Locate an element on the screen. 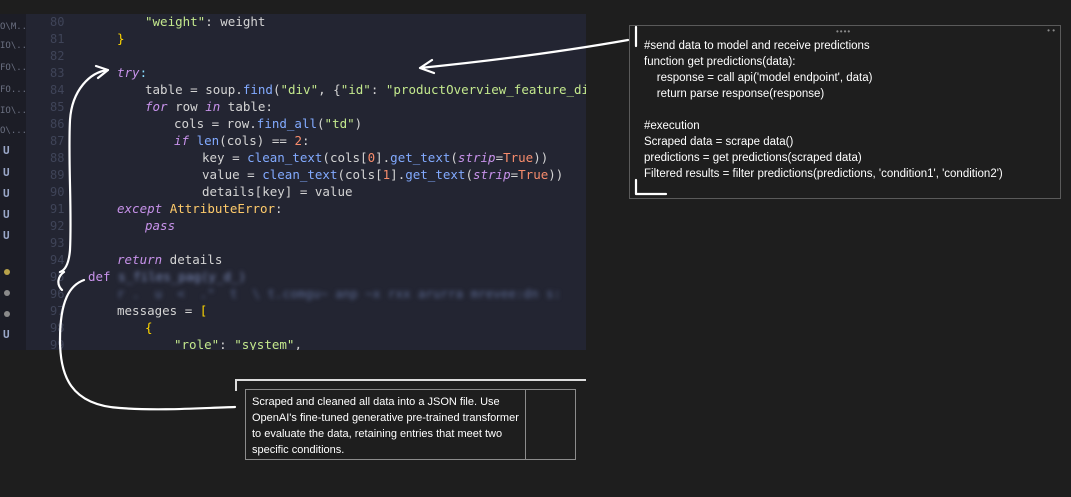 The width and height of the screenshot is (1071, 497). try-block-bracket is located at coordinates (84, 169).